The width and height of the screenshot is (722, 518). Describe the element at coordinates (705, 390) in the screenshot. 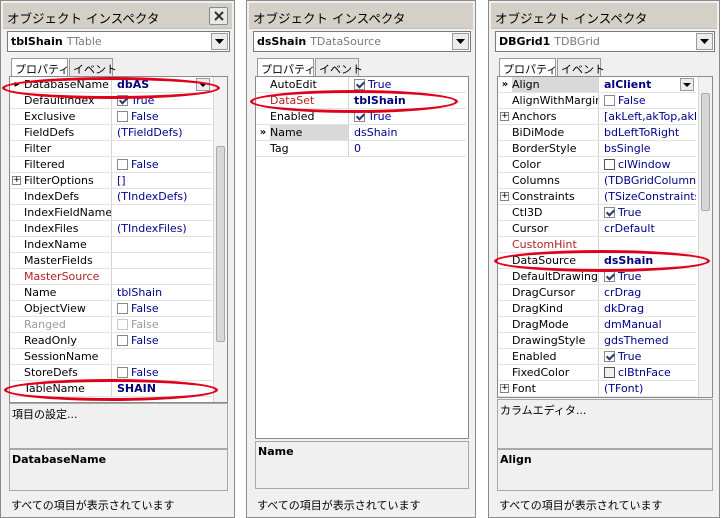

I see `scroll-down-arrow` at that location.